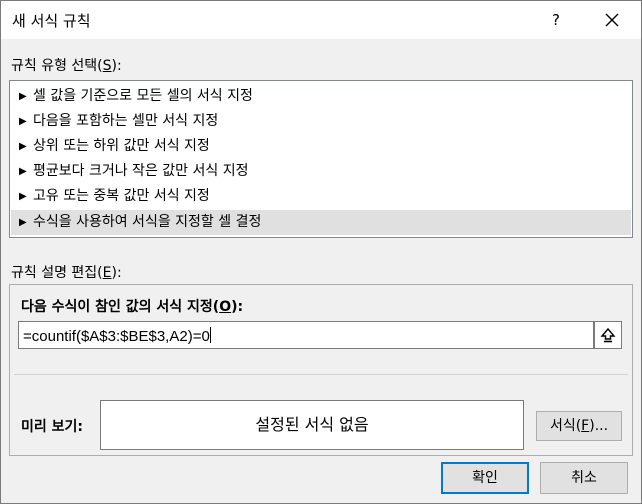 This screenshot has height=504, width=642. Describe the element at coordinates (132, 307) in the screenshot. I see `formula-heading: 다음 수식이 참인 값의 서식 지정(O):` at that location.